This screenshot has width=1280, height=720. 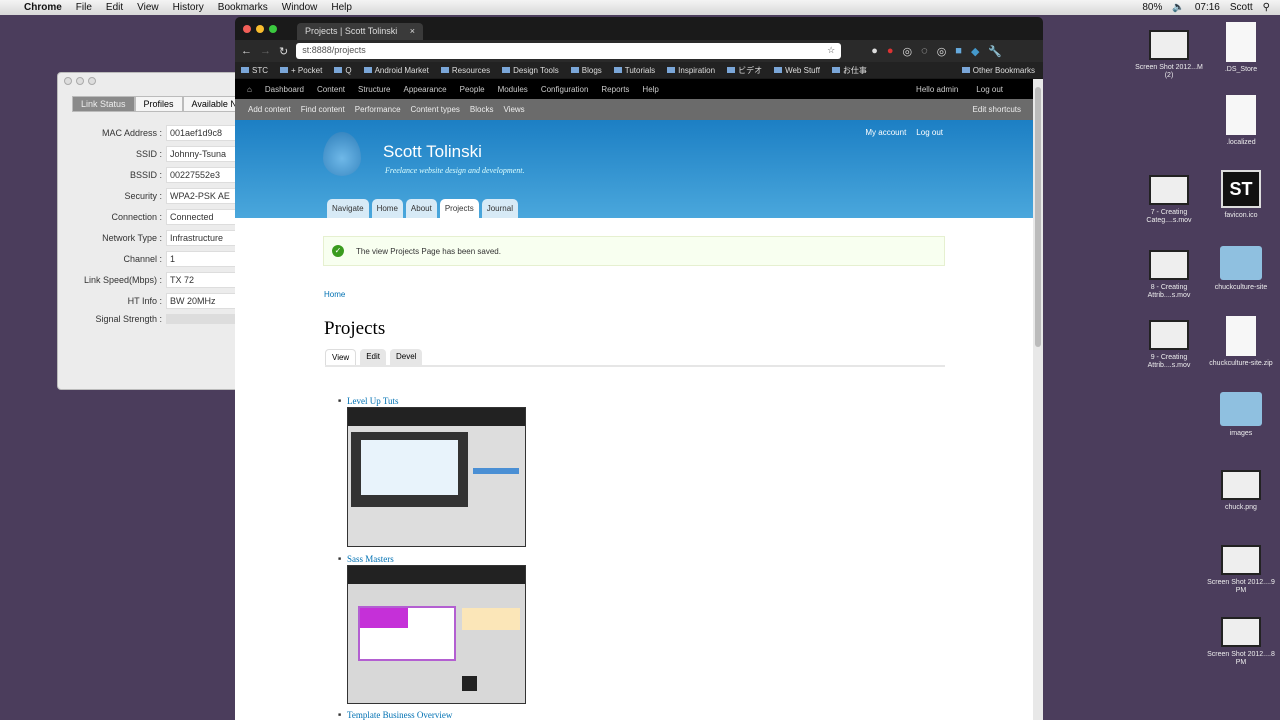 What do you see at coordinates (114, 7) in the screenshot?
I see `menu-edit: Edit` at bounding box center [114, 7].